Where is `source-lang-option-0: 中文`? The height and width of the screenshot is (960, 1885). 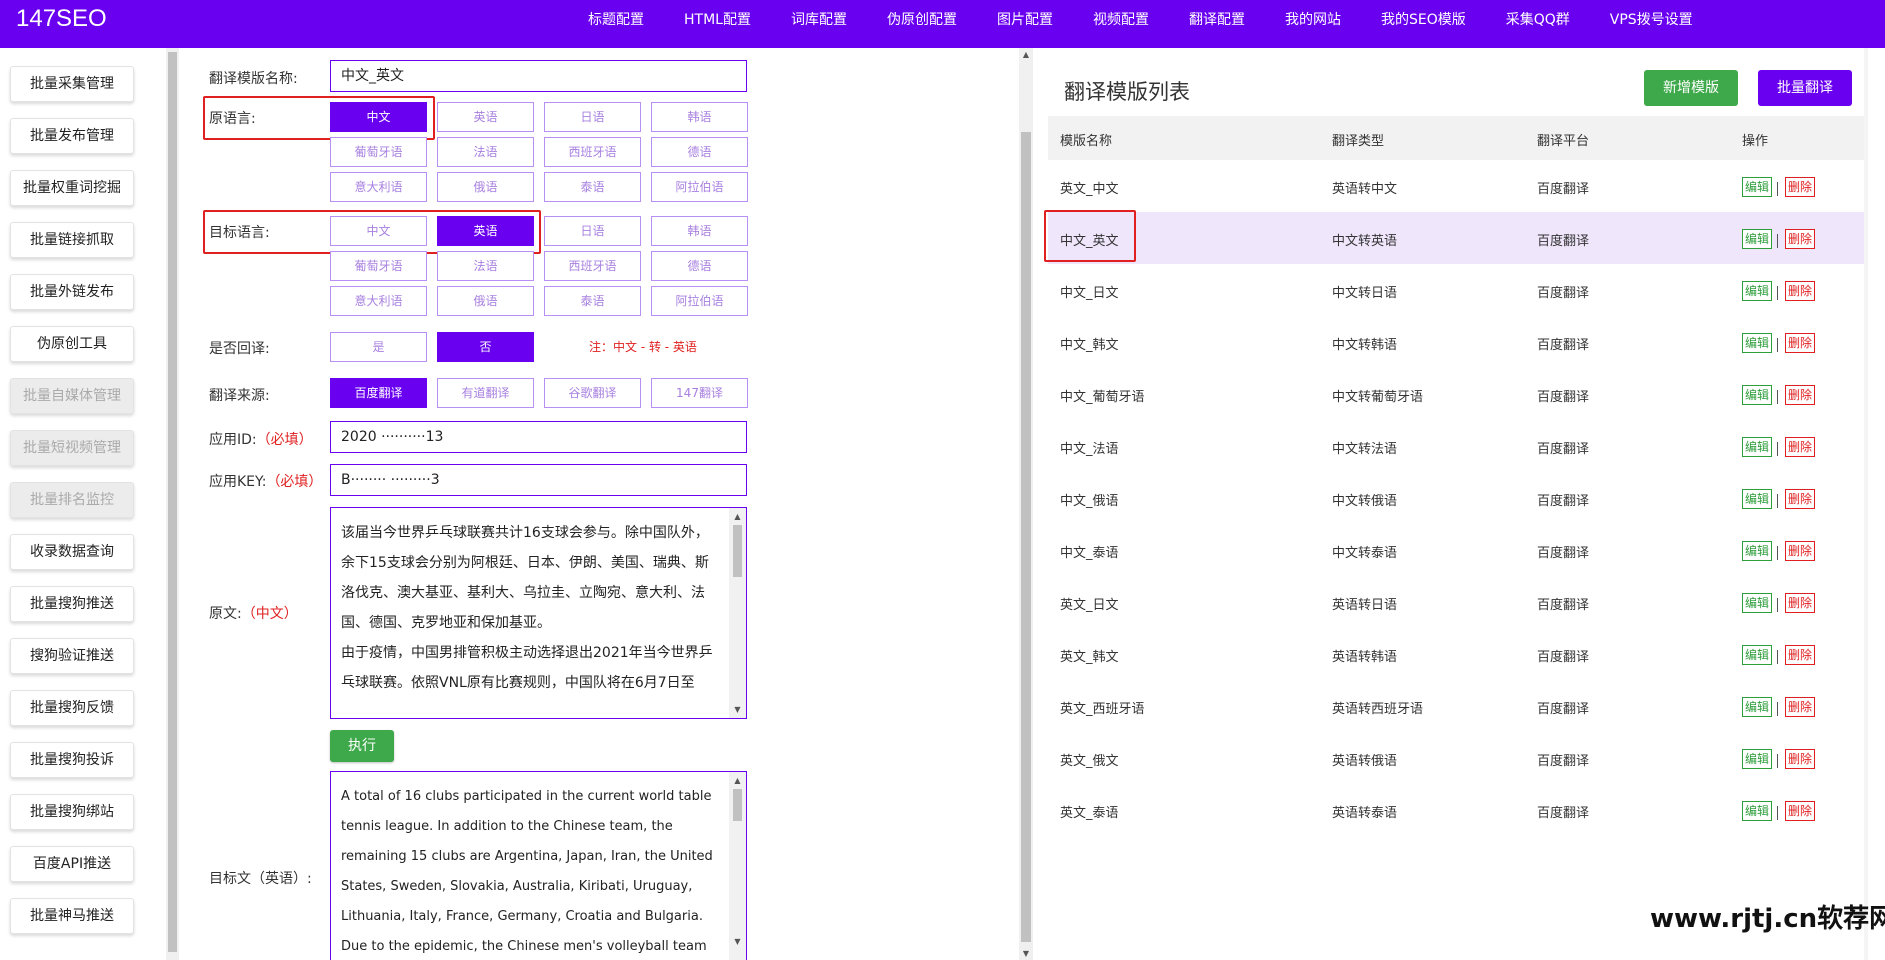
source-lang-option-0: 中文 is located at coordinates (378, 117).